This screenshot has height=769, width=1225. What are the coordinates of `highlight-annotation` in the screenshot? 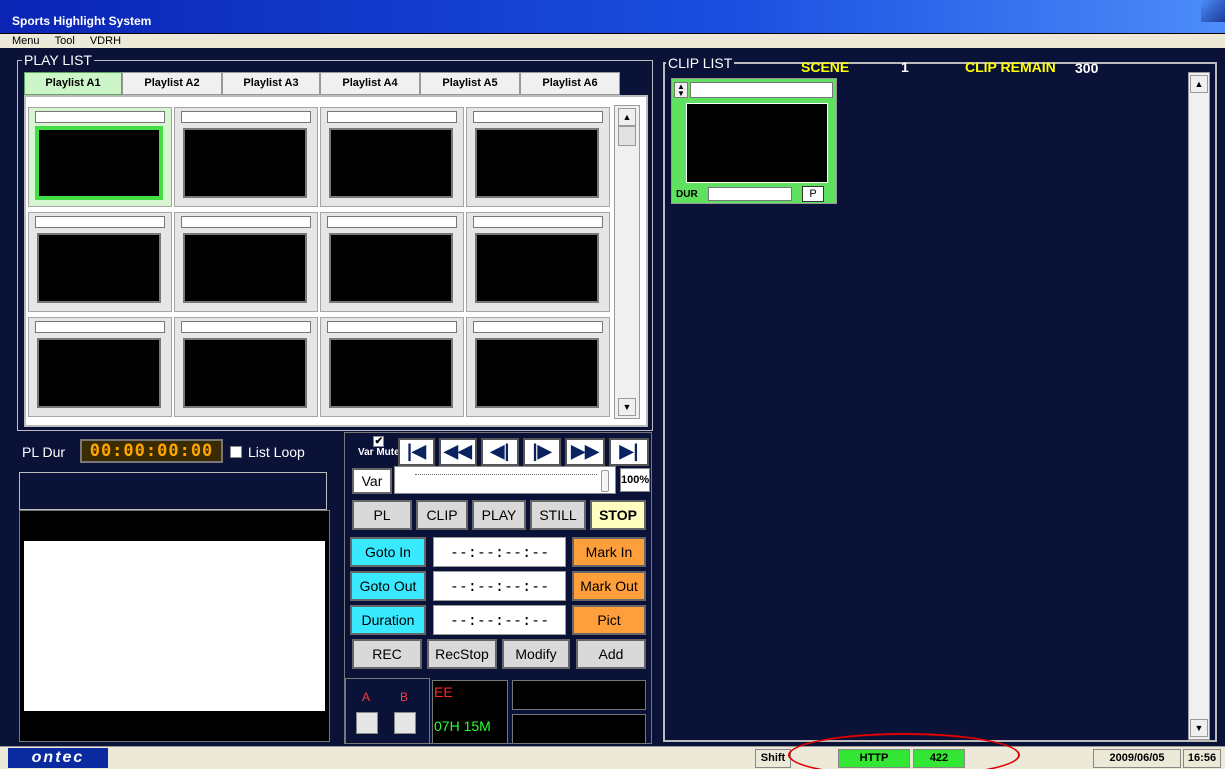 It's located at (904, 751).